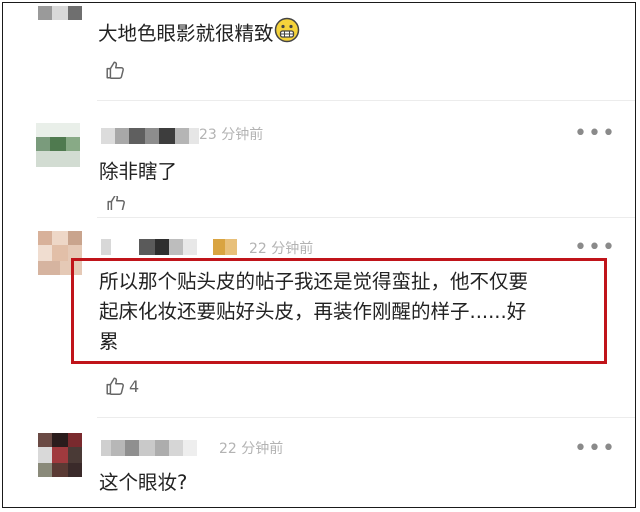  I want to click on grimacing-face-emoji, so click(286, 30).